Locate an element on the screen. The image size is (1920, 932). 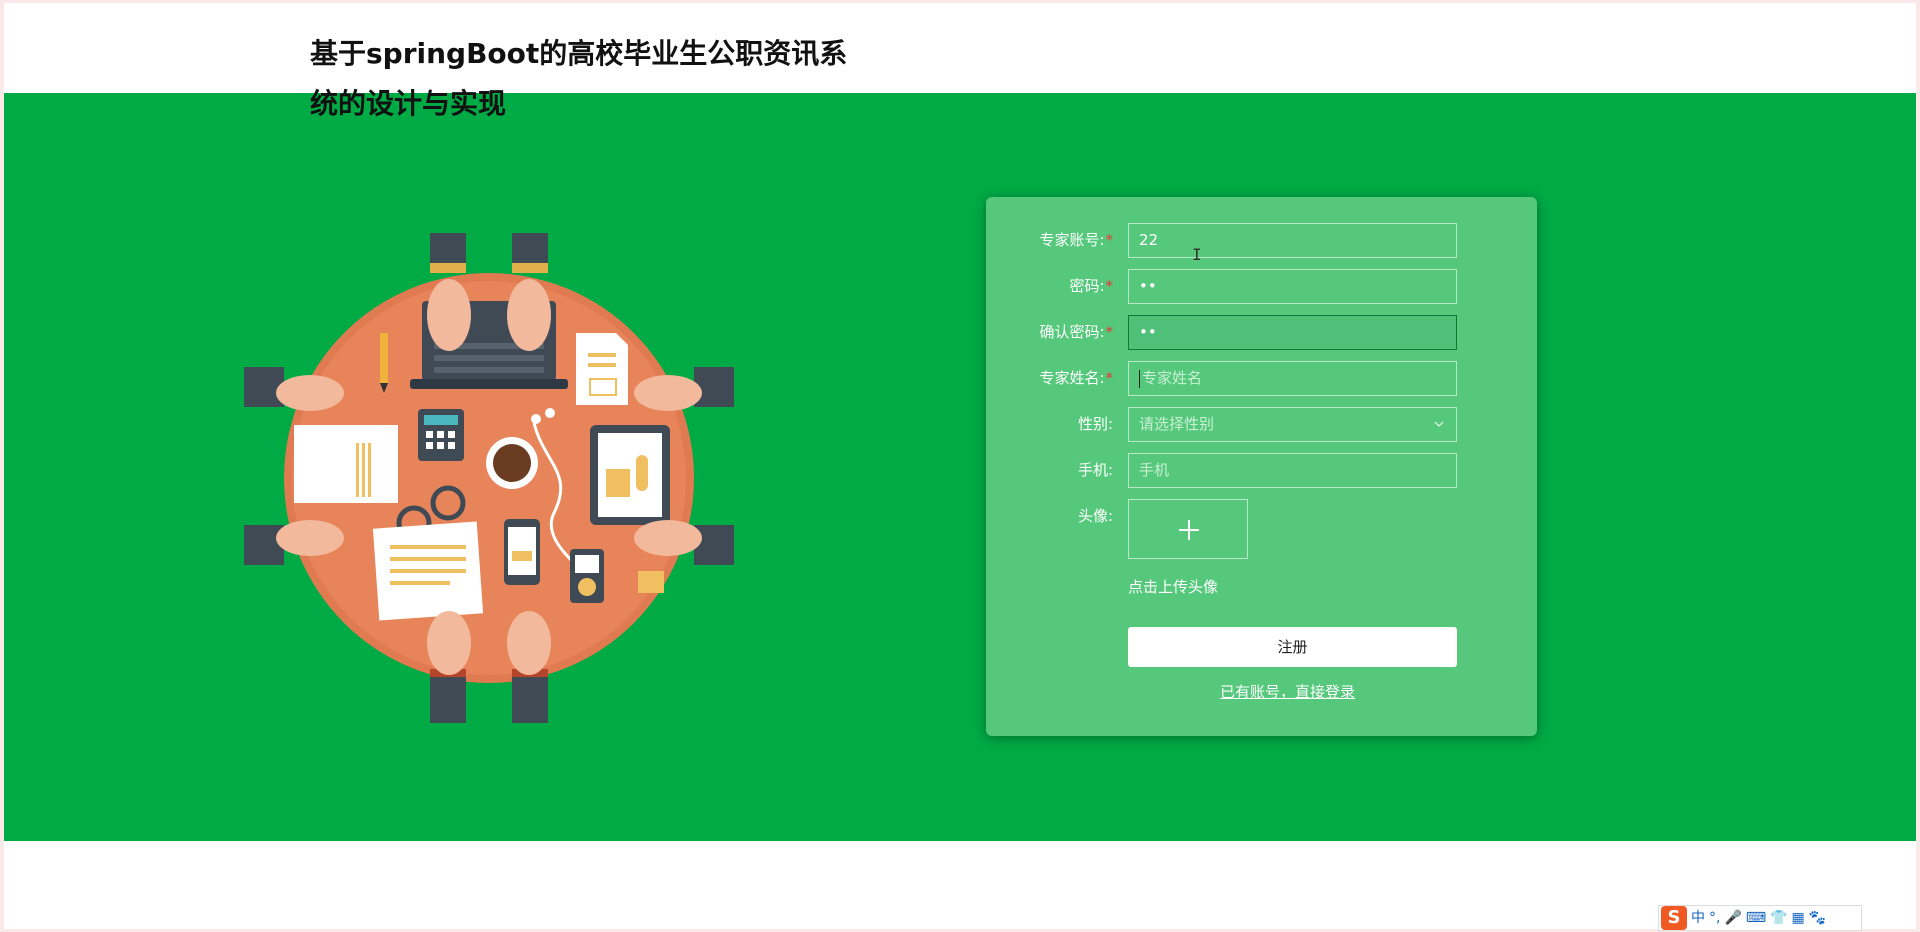
upload-hint: 点击上传头像 is located at coordinates (1173, 587).